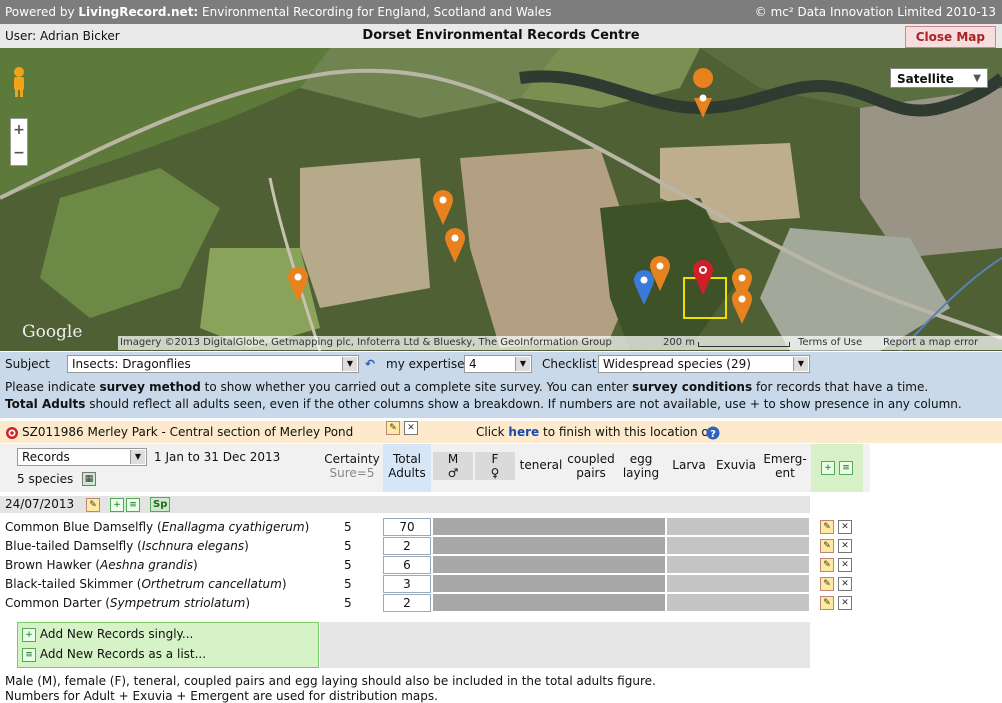 Image resolution: width=1002 pixels, height=703 pixels. What do you see at coordinates (128, 603) in the screenshot?
I see `species-name: Common Darter (Sympetrum striolatum)` at bounding box center [128, 603].